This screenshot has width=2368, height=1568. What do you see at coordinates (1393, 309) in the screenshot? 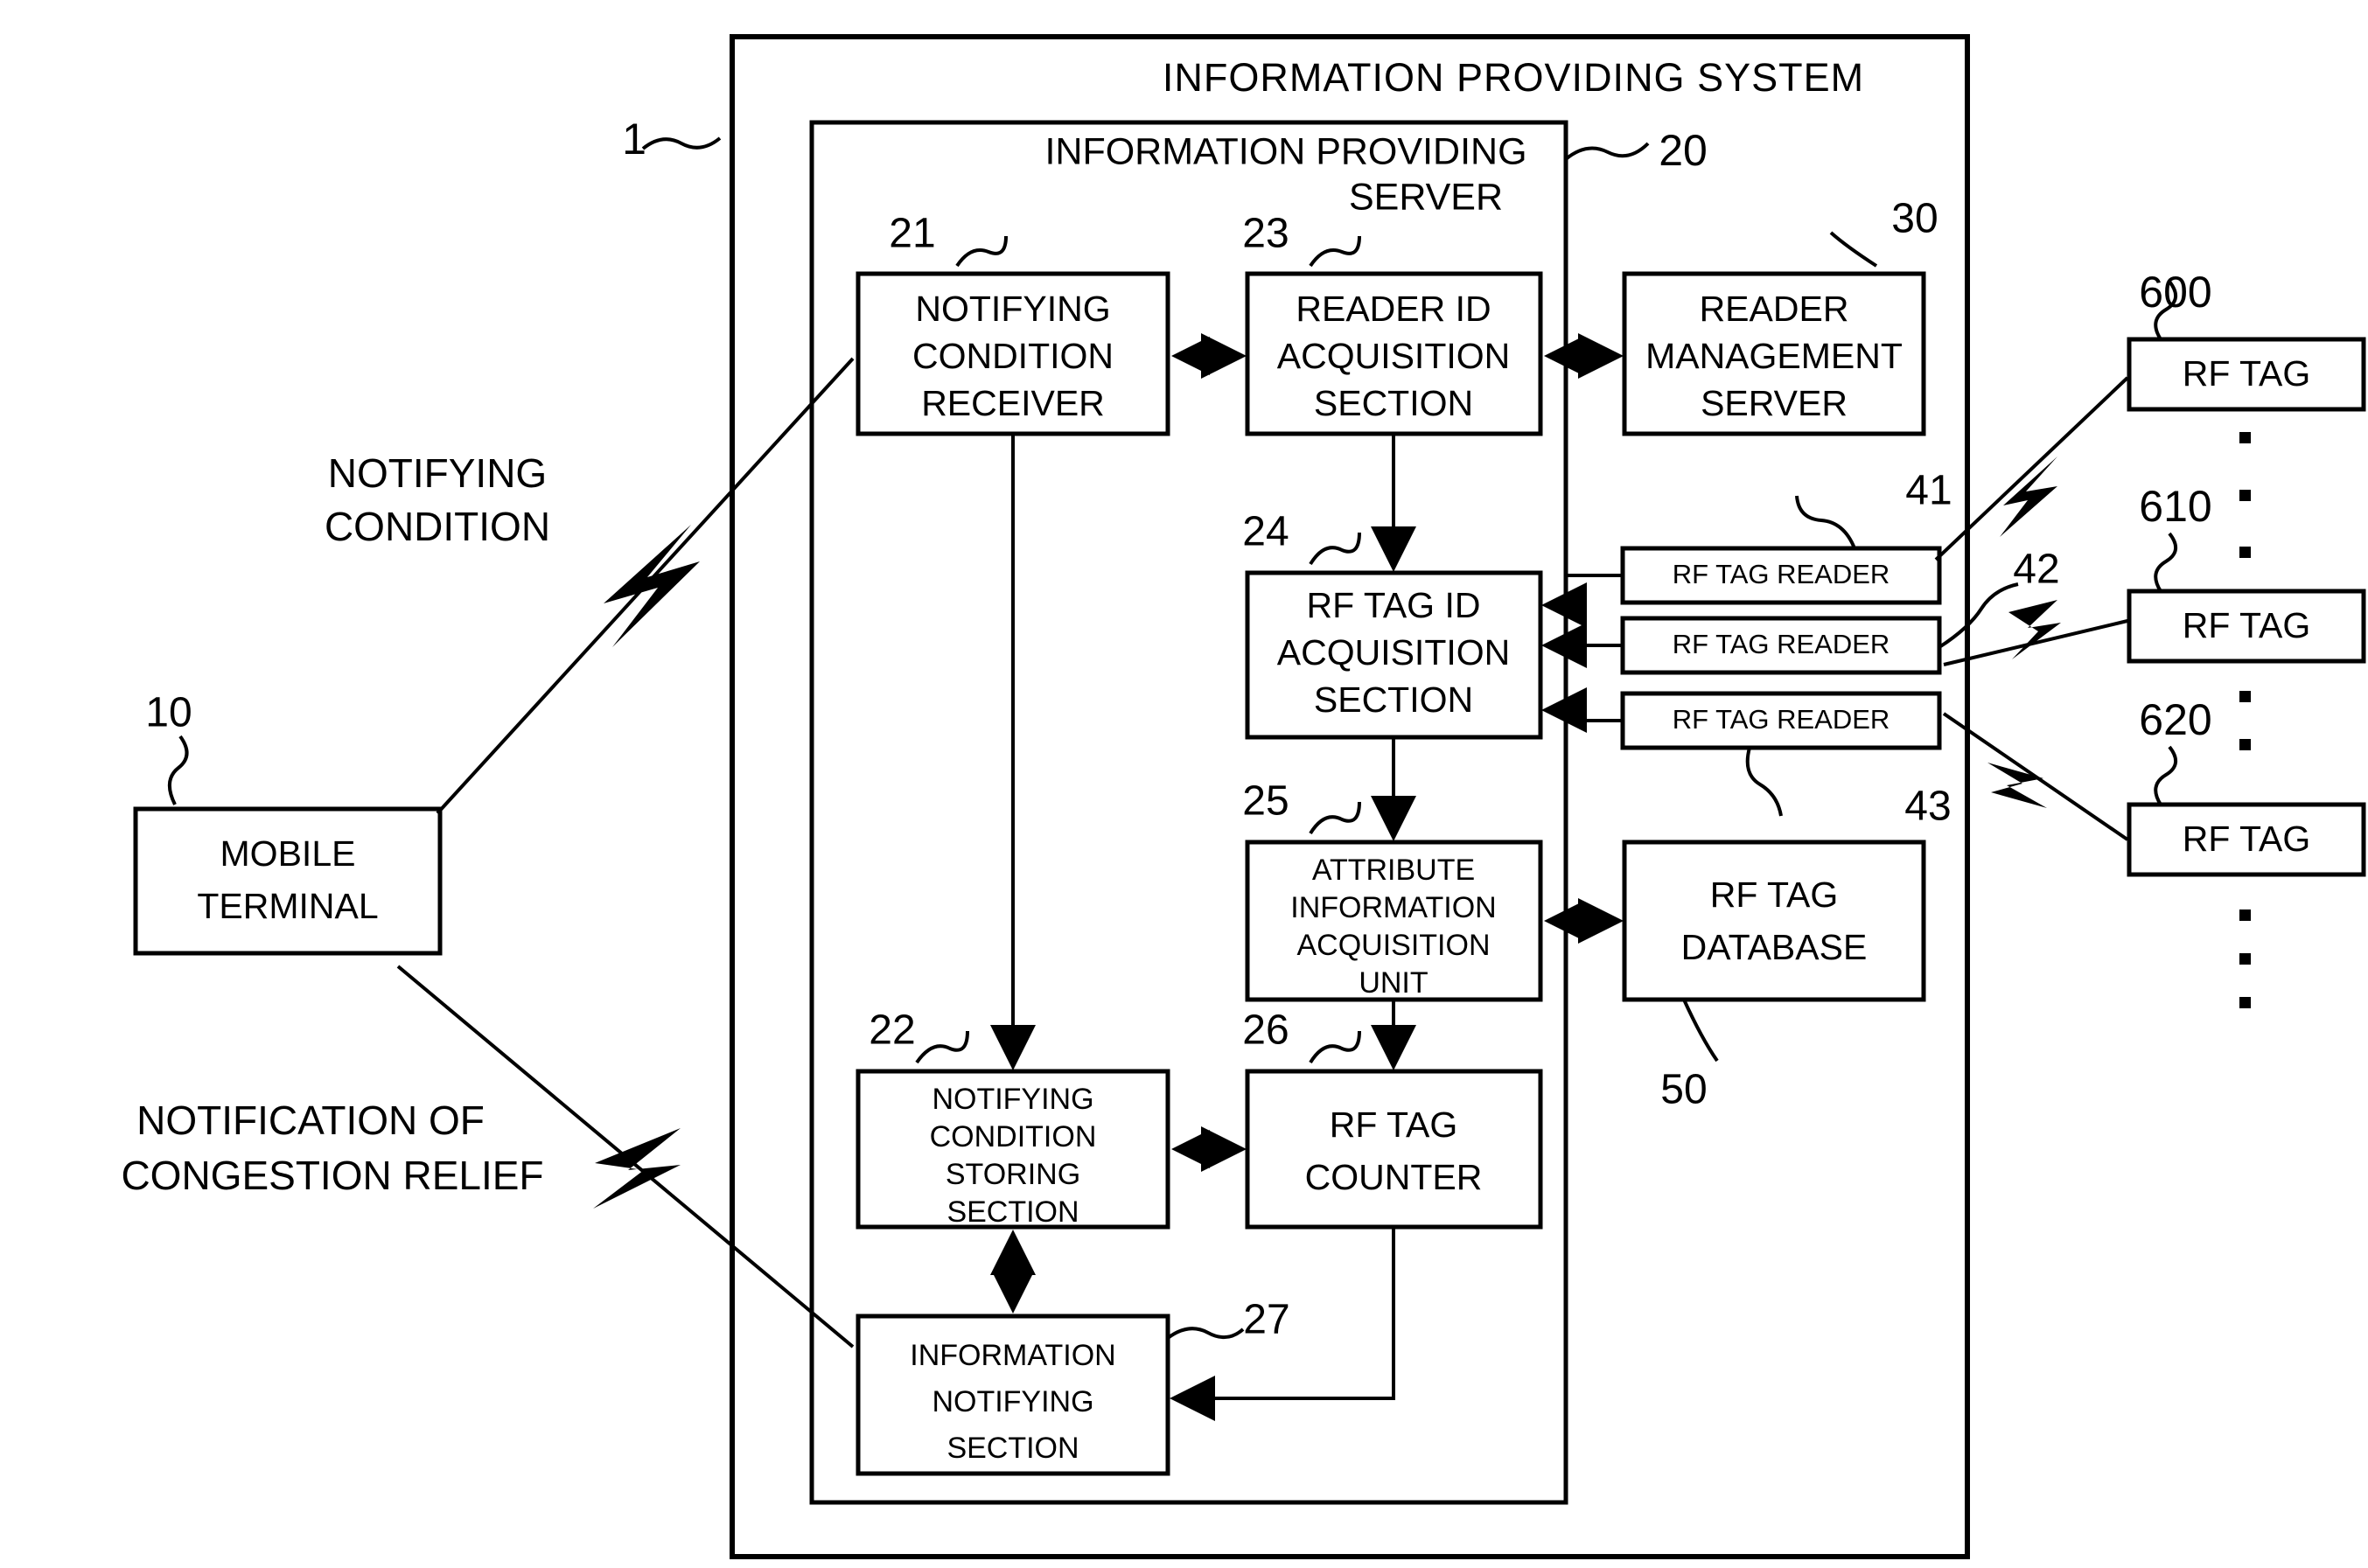
I see `ria-line1: READER ID` at bounding box center [1393, 309].